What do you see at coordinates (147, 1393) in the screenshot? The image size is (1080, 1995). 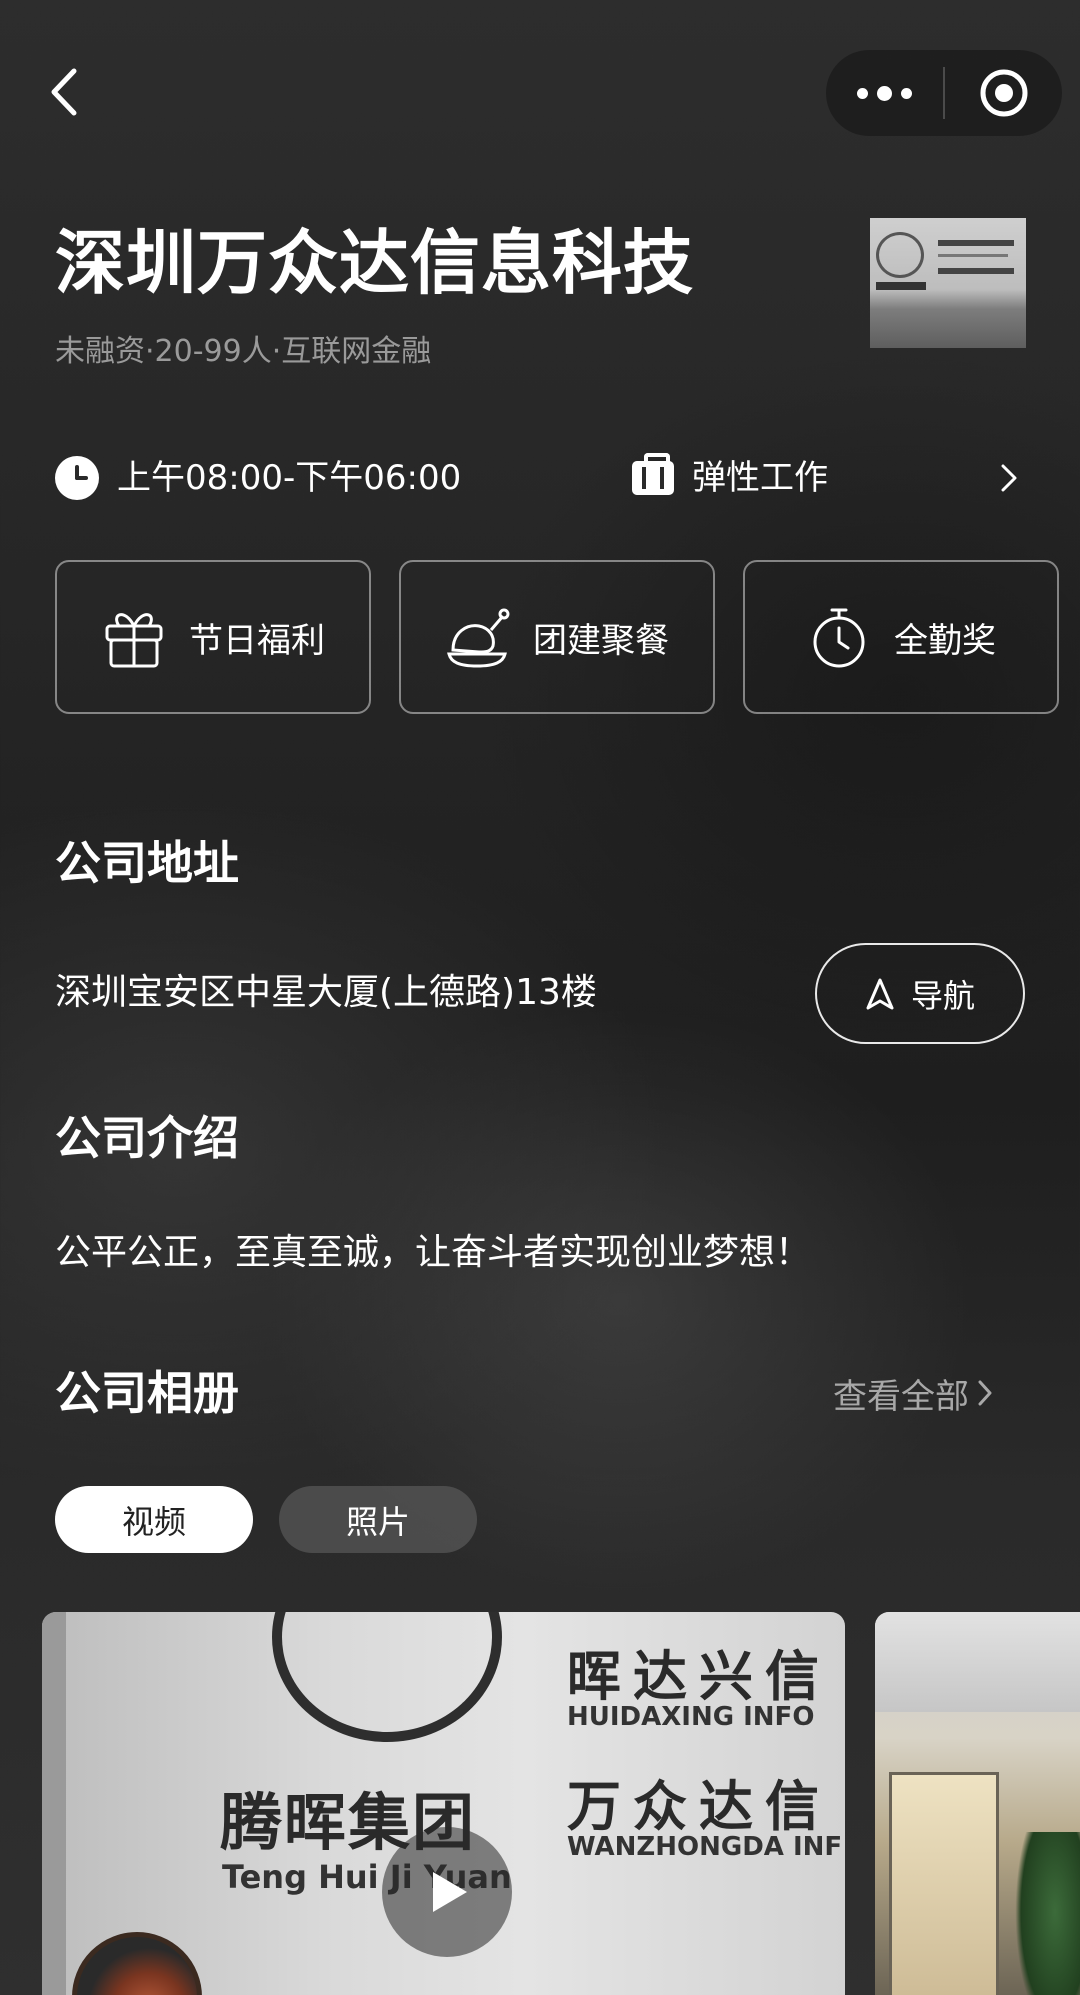 I see `album-section-title: 公司相册` at bounding box center [147, 1393].